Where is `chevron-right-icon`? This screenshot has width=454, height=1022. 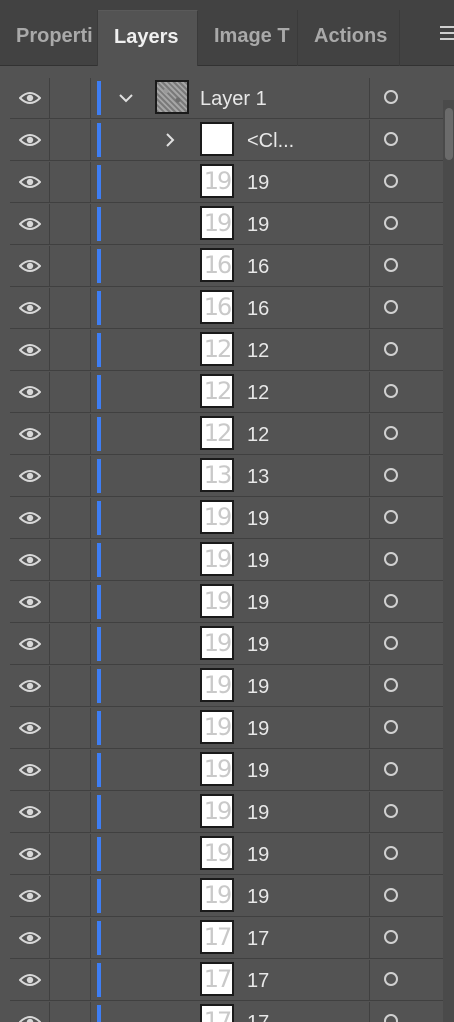
chevron-right-icon is located at coordinates (170, 140).